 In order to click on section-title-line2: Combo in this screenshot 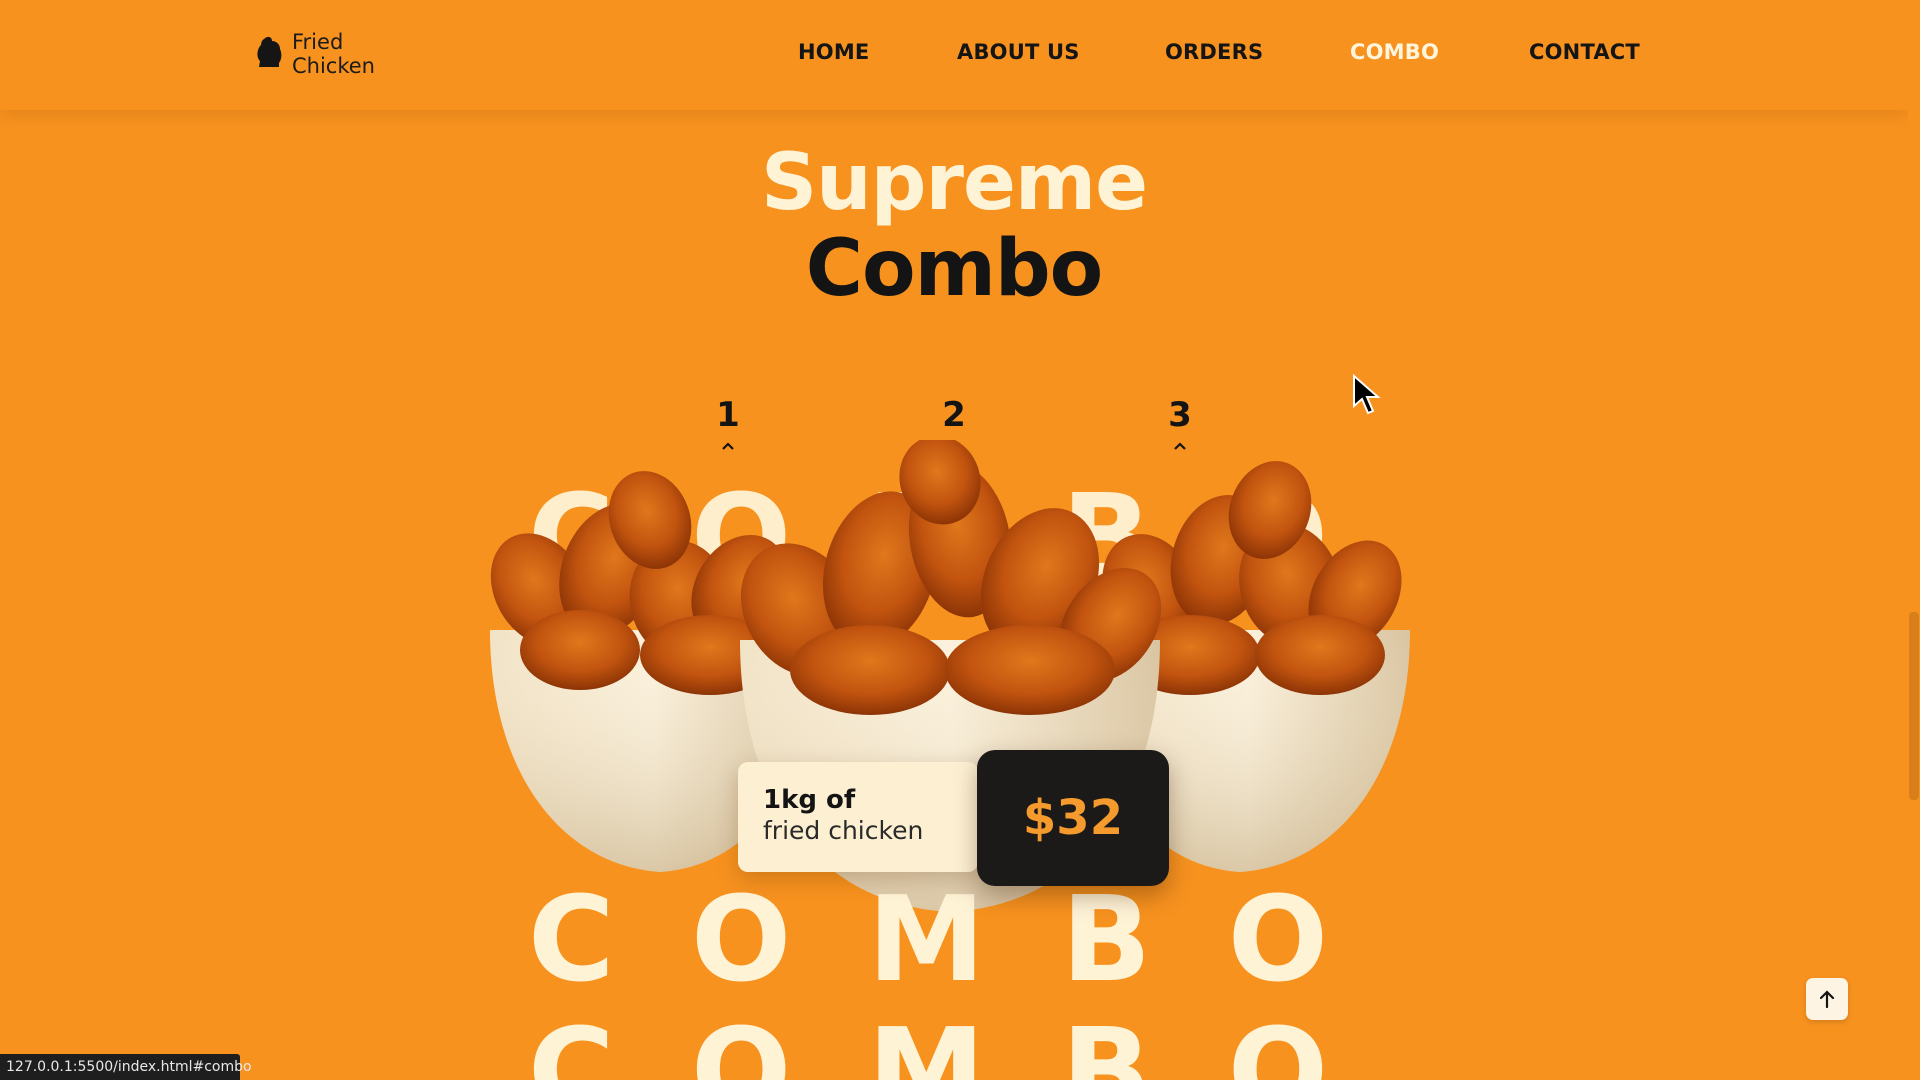, I will do `click(954, 269)`.